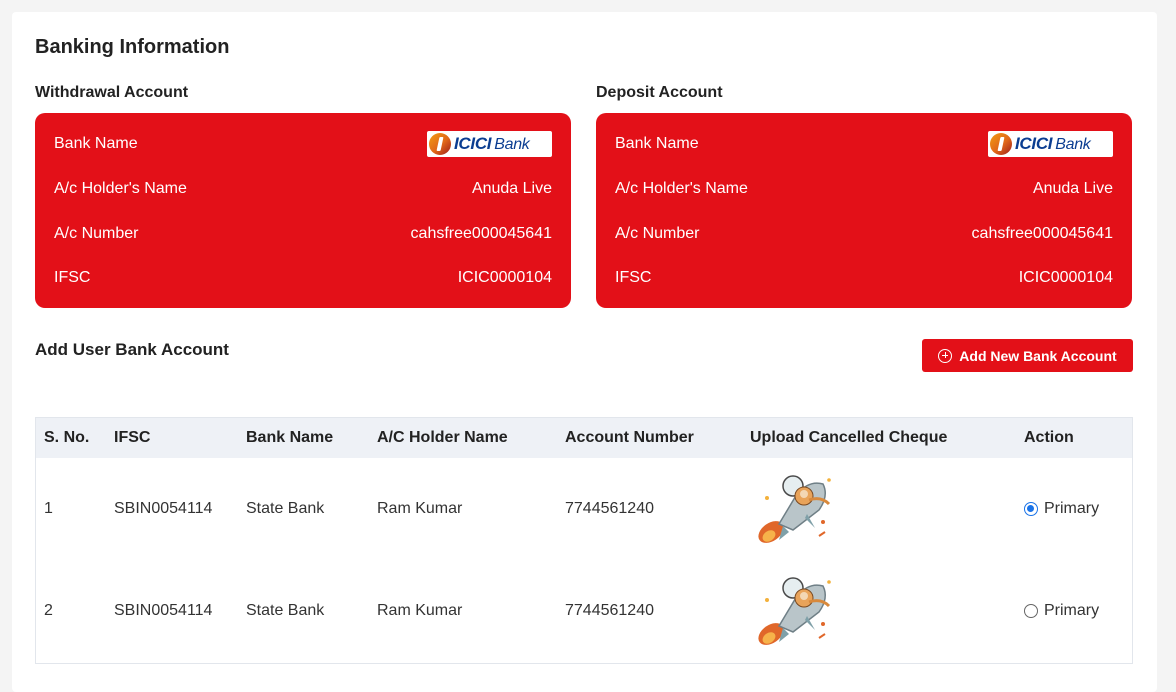 Image resolution: width=1176 pixels, height=692 pixels. What do you see at coordinates (67, 437) in the screenshot?
I see `col-sno: S. No.` at bounding box center [67, 437].